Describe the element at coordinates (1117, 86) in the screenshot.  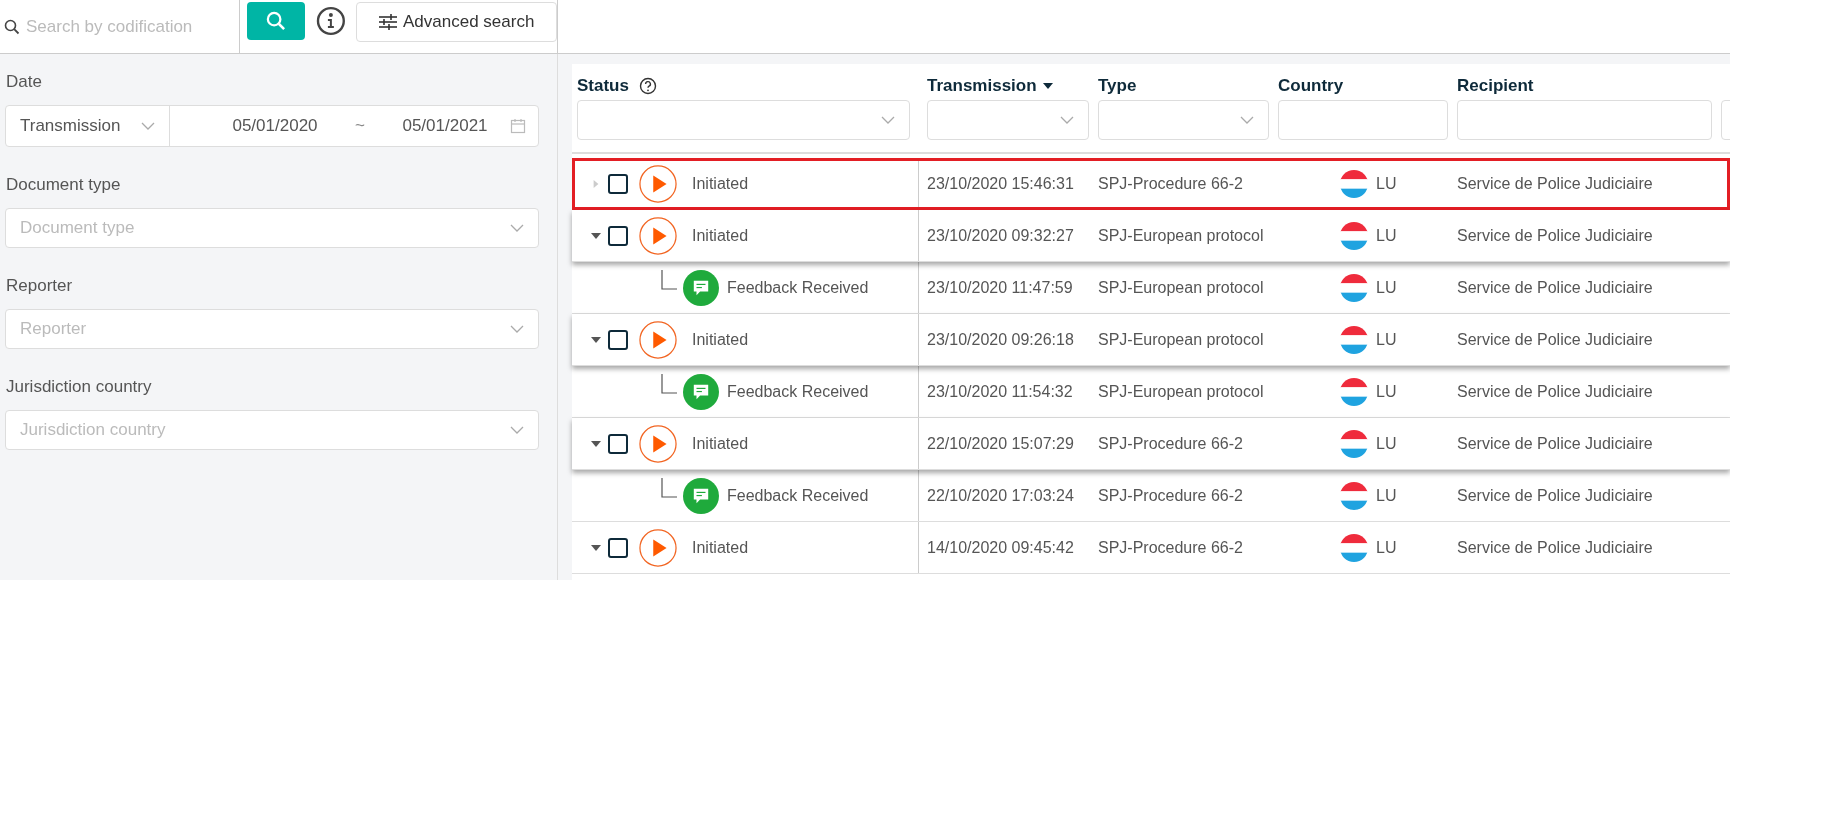
I see `column-header: Type` at that location.